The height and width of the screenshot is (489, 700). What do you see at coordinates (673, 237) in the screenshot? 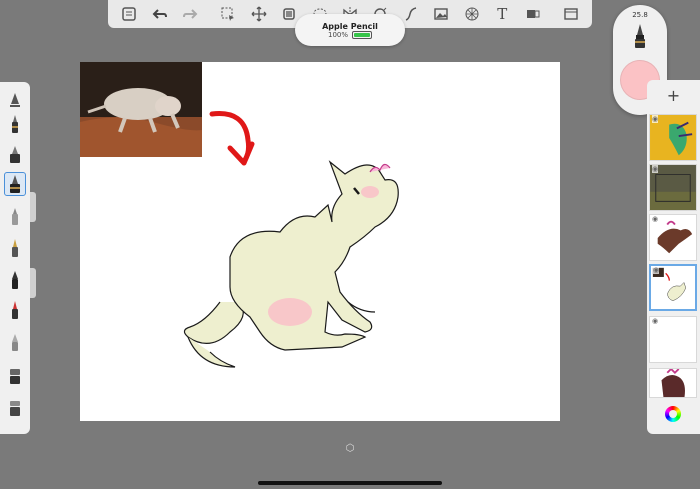
I see `layer-thumbnail-3: ◉` at bounding box center [673, 237].